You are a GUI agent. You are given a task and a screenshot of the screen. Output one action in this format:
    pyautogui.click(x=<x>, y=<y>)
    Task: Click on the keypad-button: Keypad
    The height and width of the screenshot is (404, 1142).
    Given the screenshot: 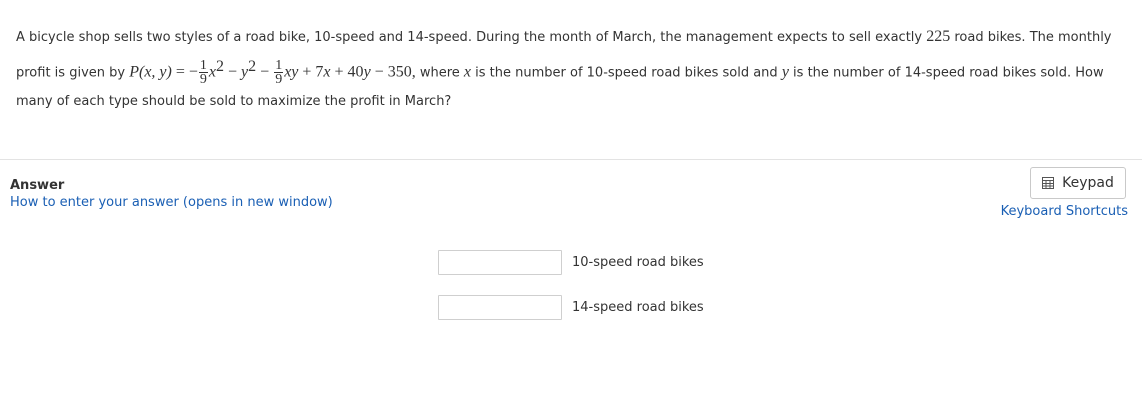 What is the action you would take?
    pyautogui.click(x=1078, y=183)
    